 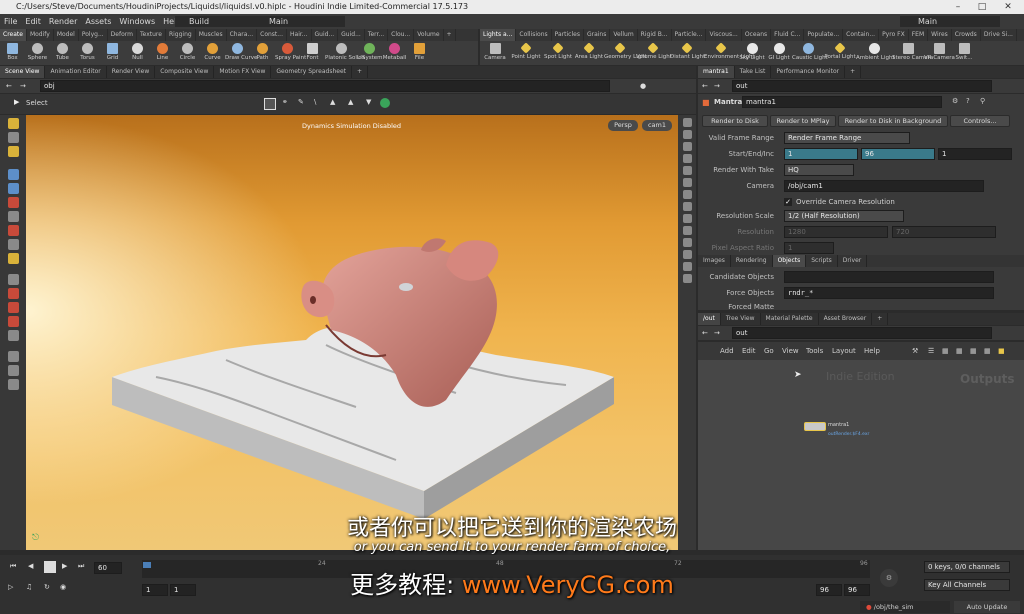 I want to click on select-tool-icon, so click(x=13, y=174).